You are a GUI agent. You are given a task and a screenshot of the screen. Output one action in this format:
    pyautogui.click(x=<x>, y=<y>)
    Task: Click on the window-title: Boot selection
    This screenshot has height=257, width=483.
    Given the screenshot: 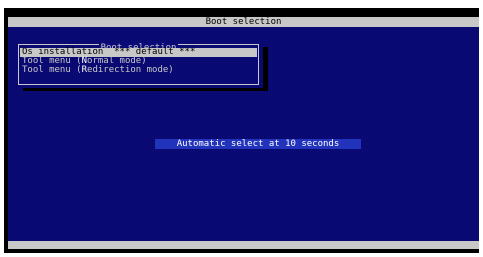 What is the action you would take?
    pyautogui.click(x=243, y=22)
    